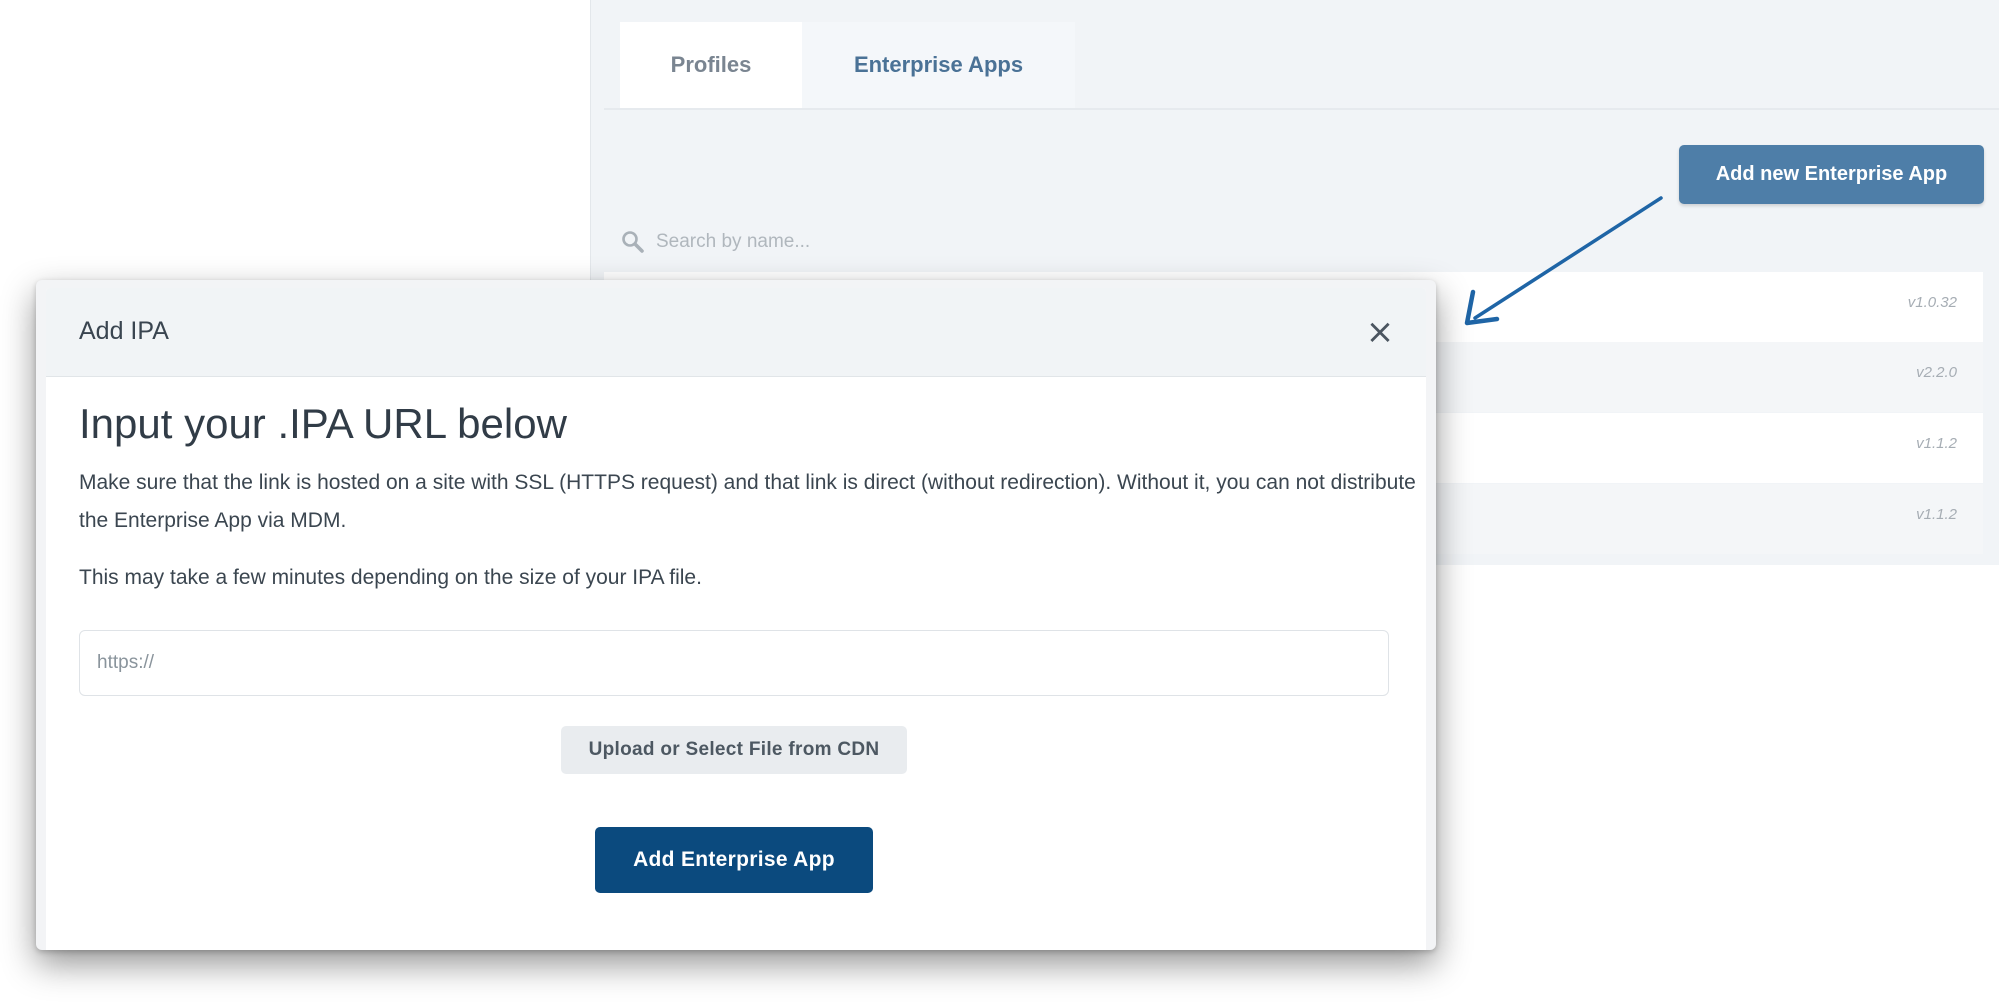 The width and height of the screenshot is (1999, 1005). Describe the element at coordinates (734, 750) in the screenshot. I see `upload-from-cdn-button: Upload or Select File from CDN` at that location.